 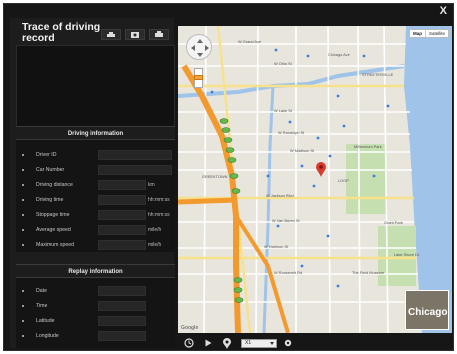 What do you see at coordinates (248, 342) in the screenshot?
I see `speed-value: X1` at bounding box center [248, 342].